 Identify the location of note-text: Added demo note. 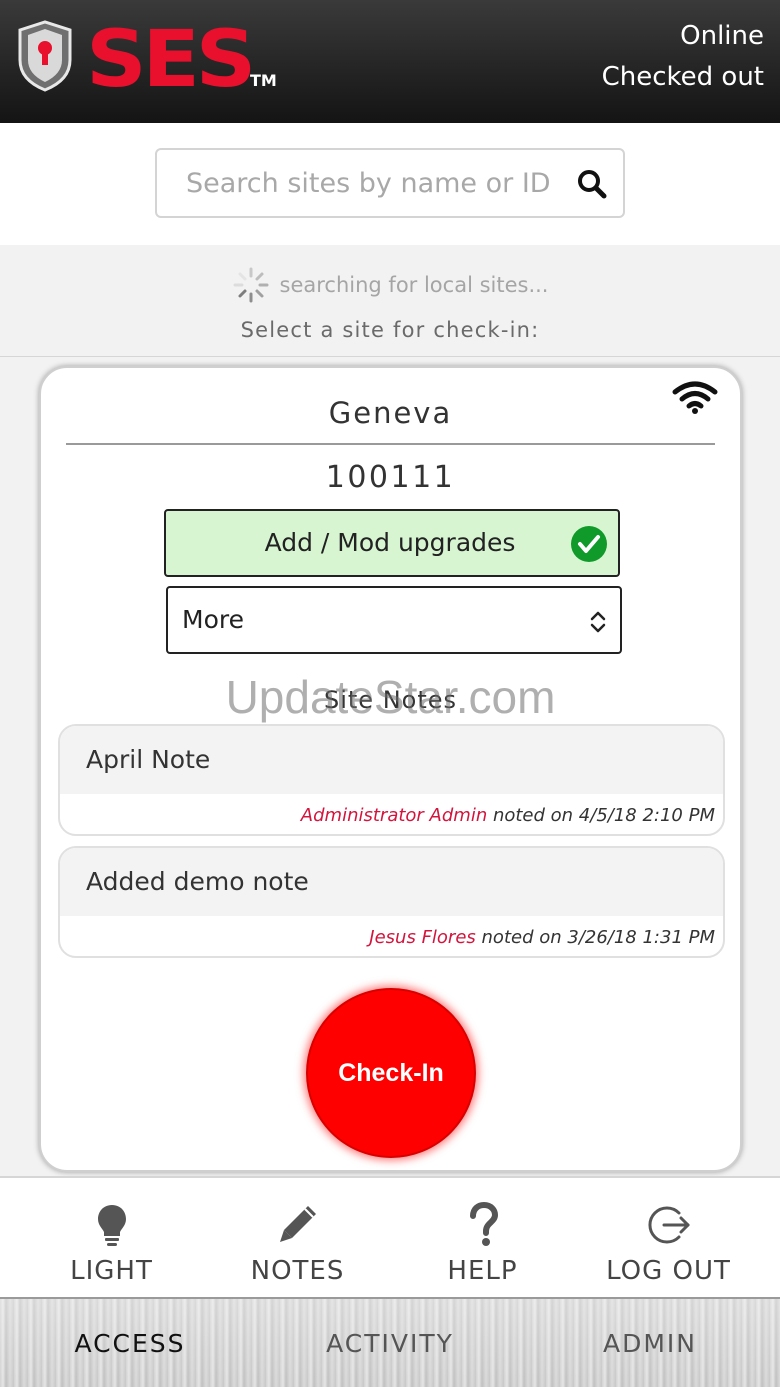
(391, 882).